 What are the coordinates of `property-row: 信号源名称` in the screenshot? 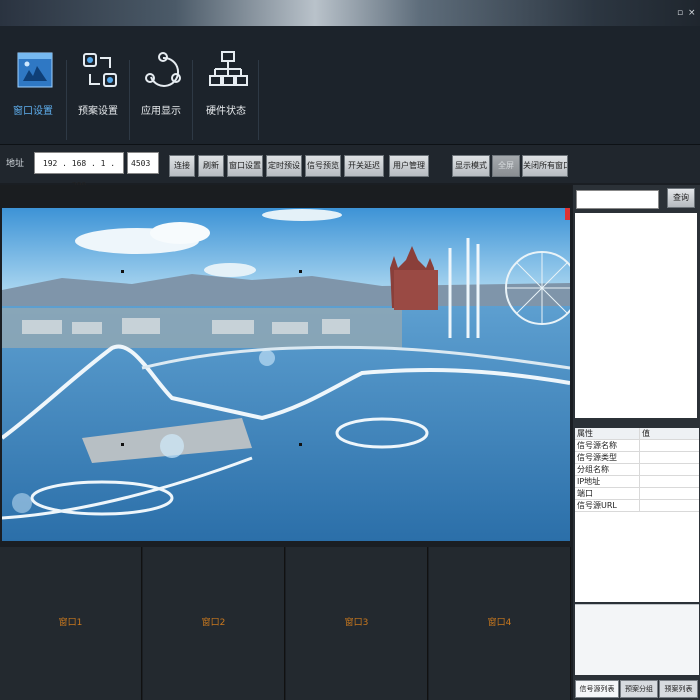 It's located at (637, 446).